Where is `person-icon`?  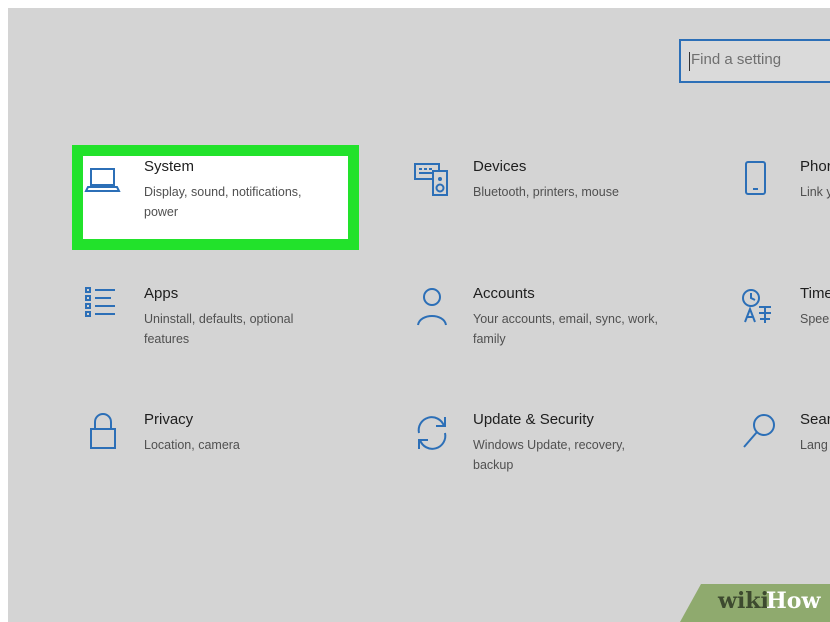 person-icon is located at coordinates (433, 307).